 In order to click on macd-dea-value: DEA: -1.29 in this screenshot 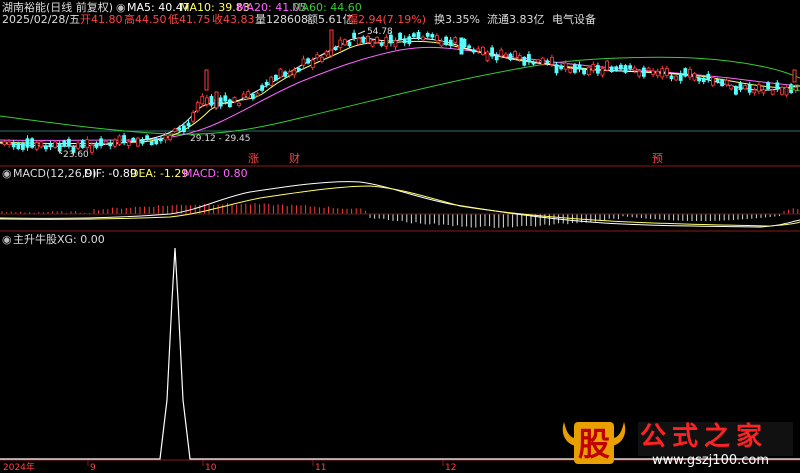, I will do `click(159, 173)`.